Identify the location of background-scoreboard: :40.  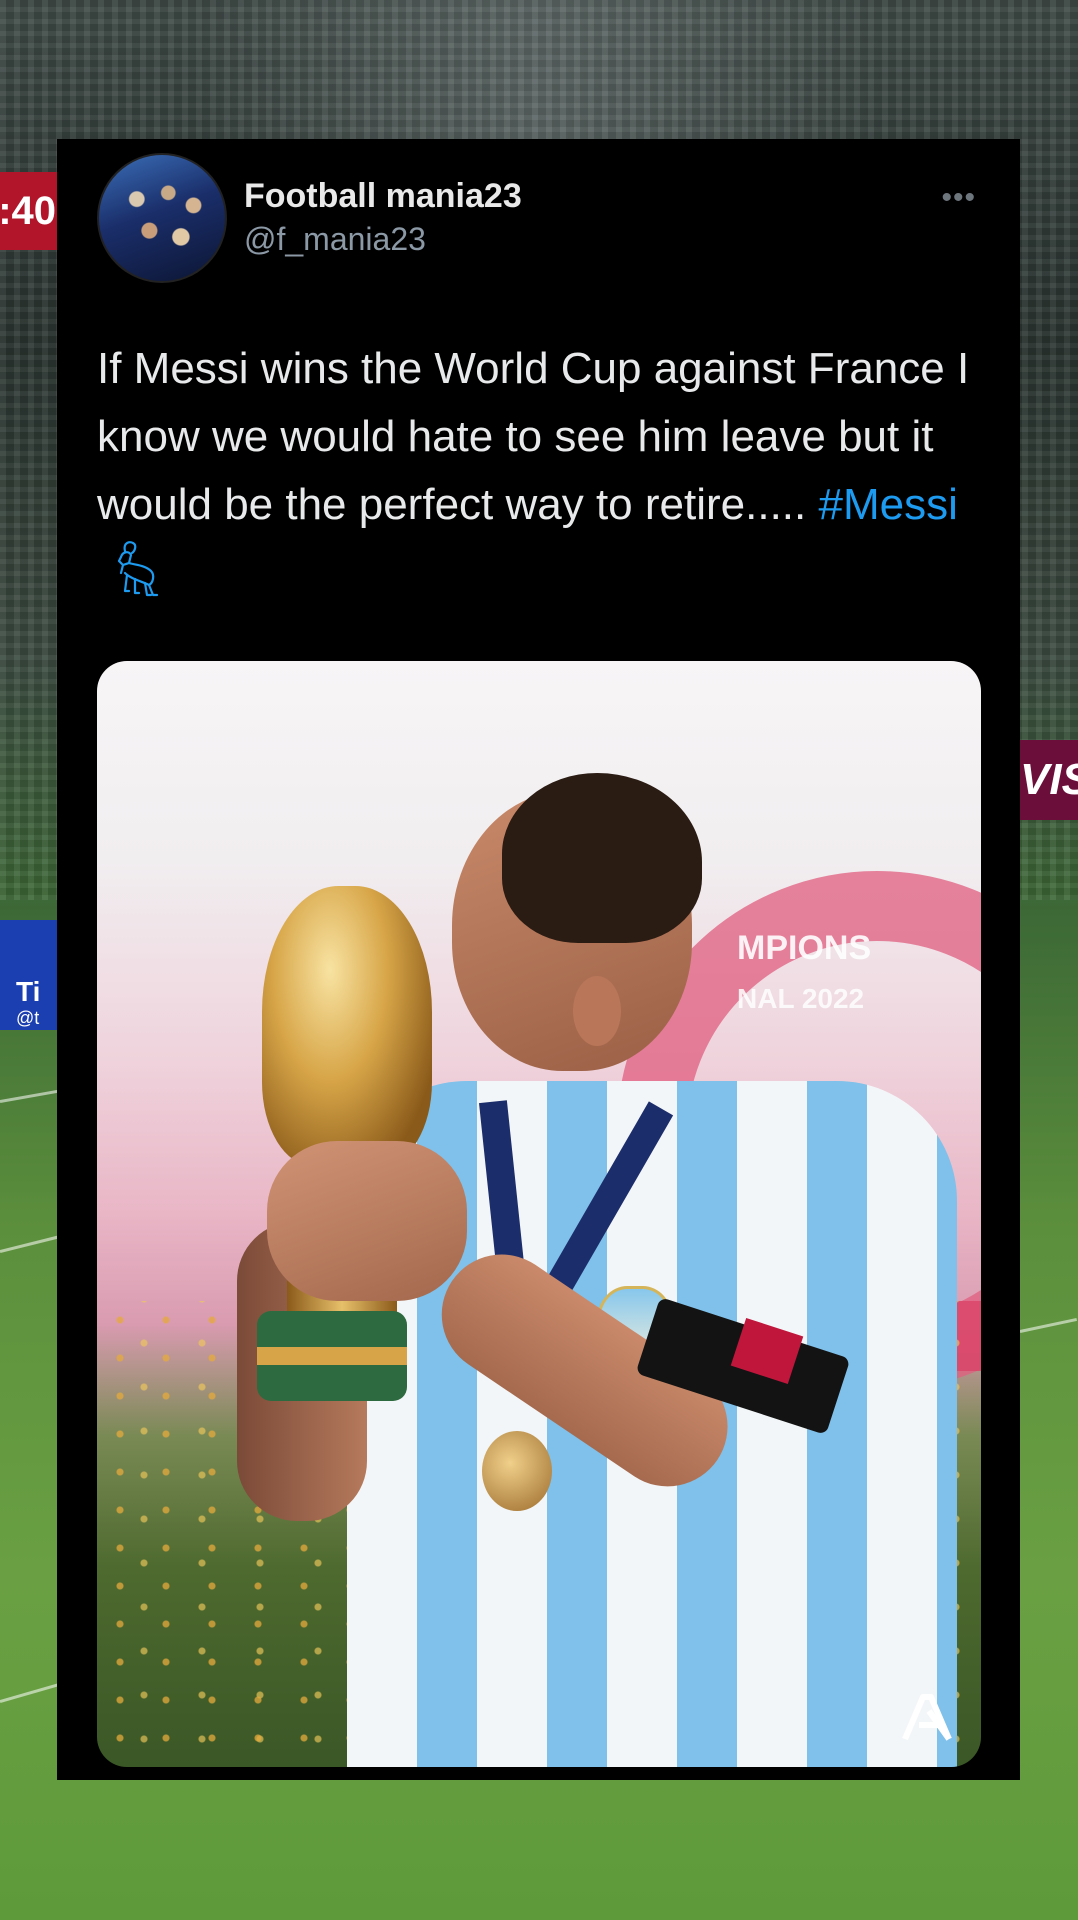
(29, 211).